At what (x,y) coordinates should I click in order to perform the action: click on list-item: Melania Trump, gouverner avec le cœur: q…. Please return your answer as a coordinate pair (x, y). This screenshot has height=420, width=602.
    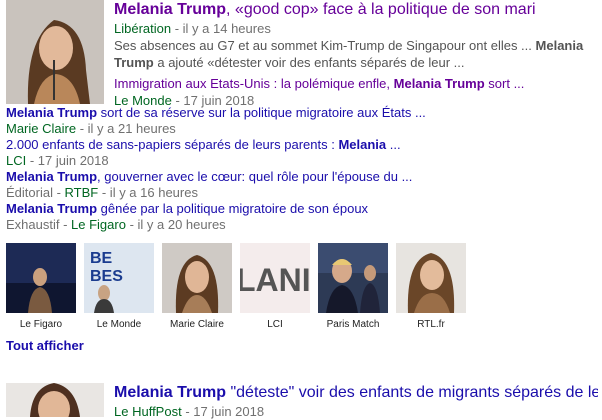
    Looking at the image, I should click on (302, 185).